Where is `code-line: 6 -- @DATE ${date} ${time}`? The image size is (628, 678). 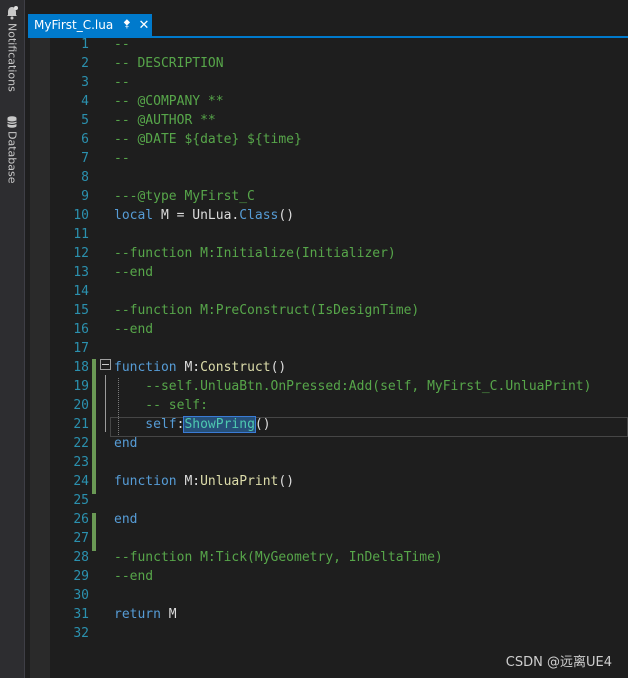 code-line: 6 -- @DATE ${date} ${time} is located at coordinates (339, 139).